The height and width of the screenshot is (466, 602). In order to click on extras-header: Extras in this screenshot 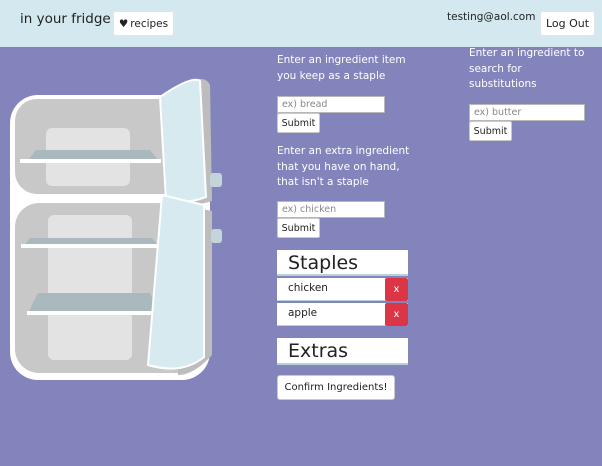, I will do `click(342, 351)`.